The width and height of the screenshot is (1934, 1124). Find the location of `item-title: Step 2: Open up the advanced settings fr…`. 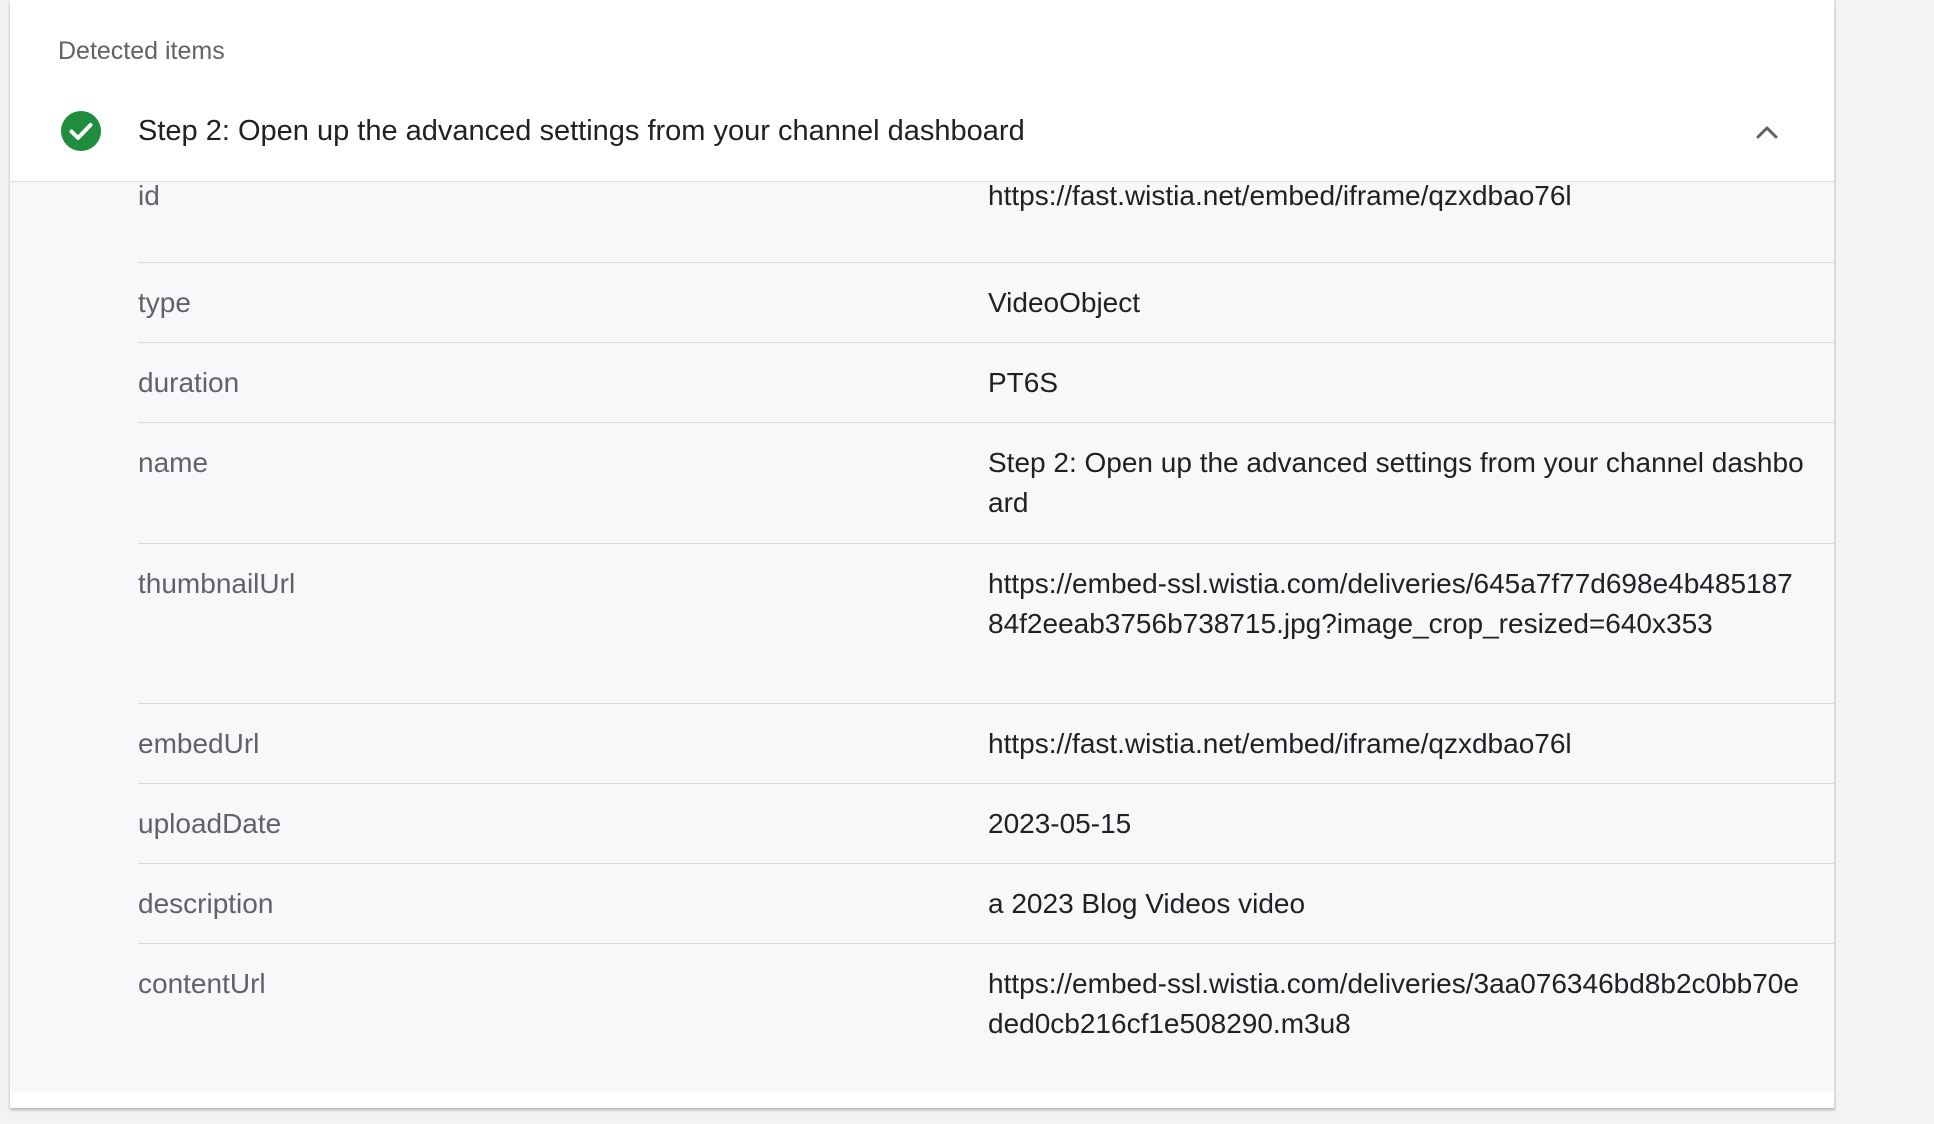

item-title: Step 2: Open up the advanced settings fr… is located at coordinates (581, 131).